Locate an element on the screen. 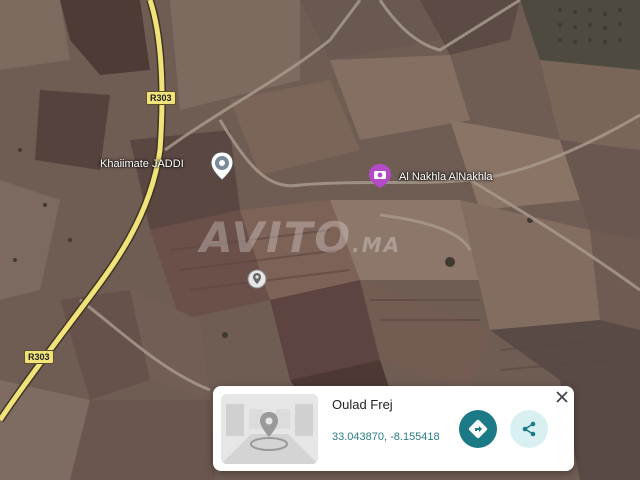  directions-icon is located at coordinates (478, 429).